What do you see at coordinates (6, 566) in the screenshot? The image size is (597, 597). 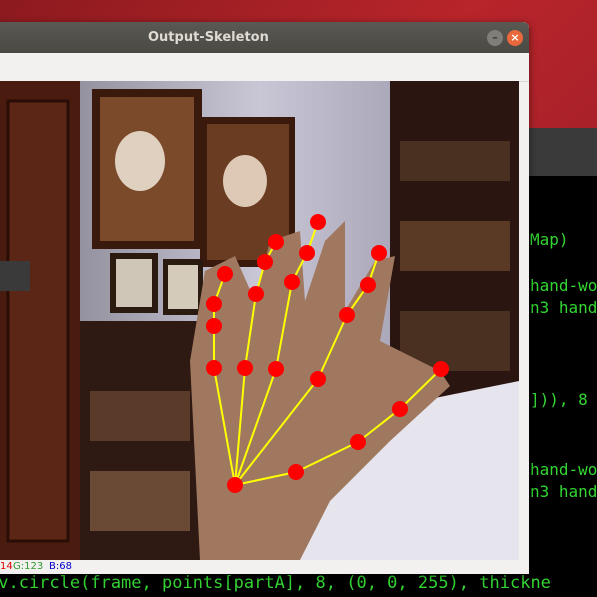 I see `status-red-value: 14` at bounding box center [6, 566].